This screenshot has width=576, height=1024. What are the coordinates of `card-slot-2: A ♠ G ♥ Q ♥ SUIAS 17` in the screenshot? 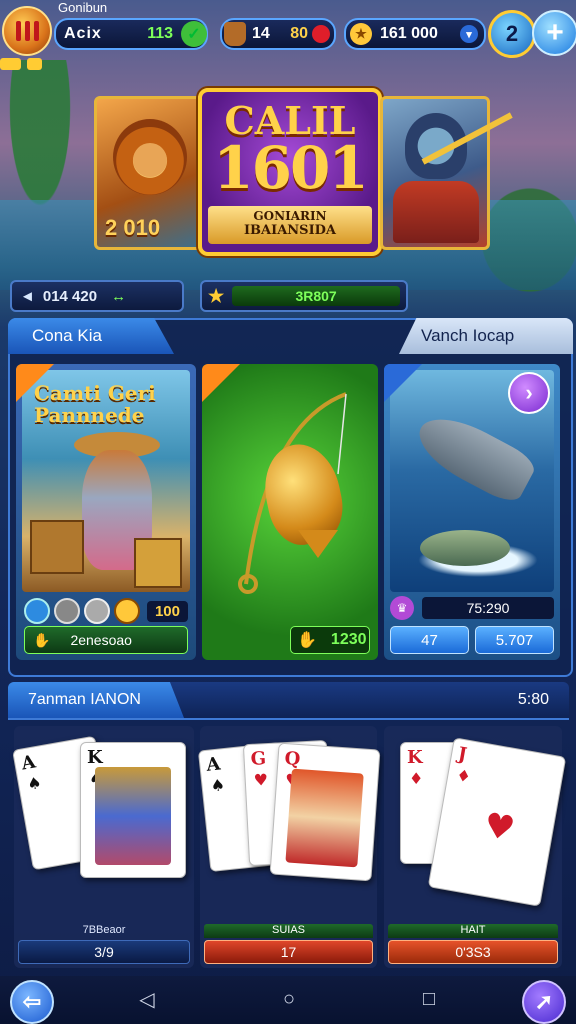 It's located at (289, 847).